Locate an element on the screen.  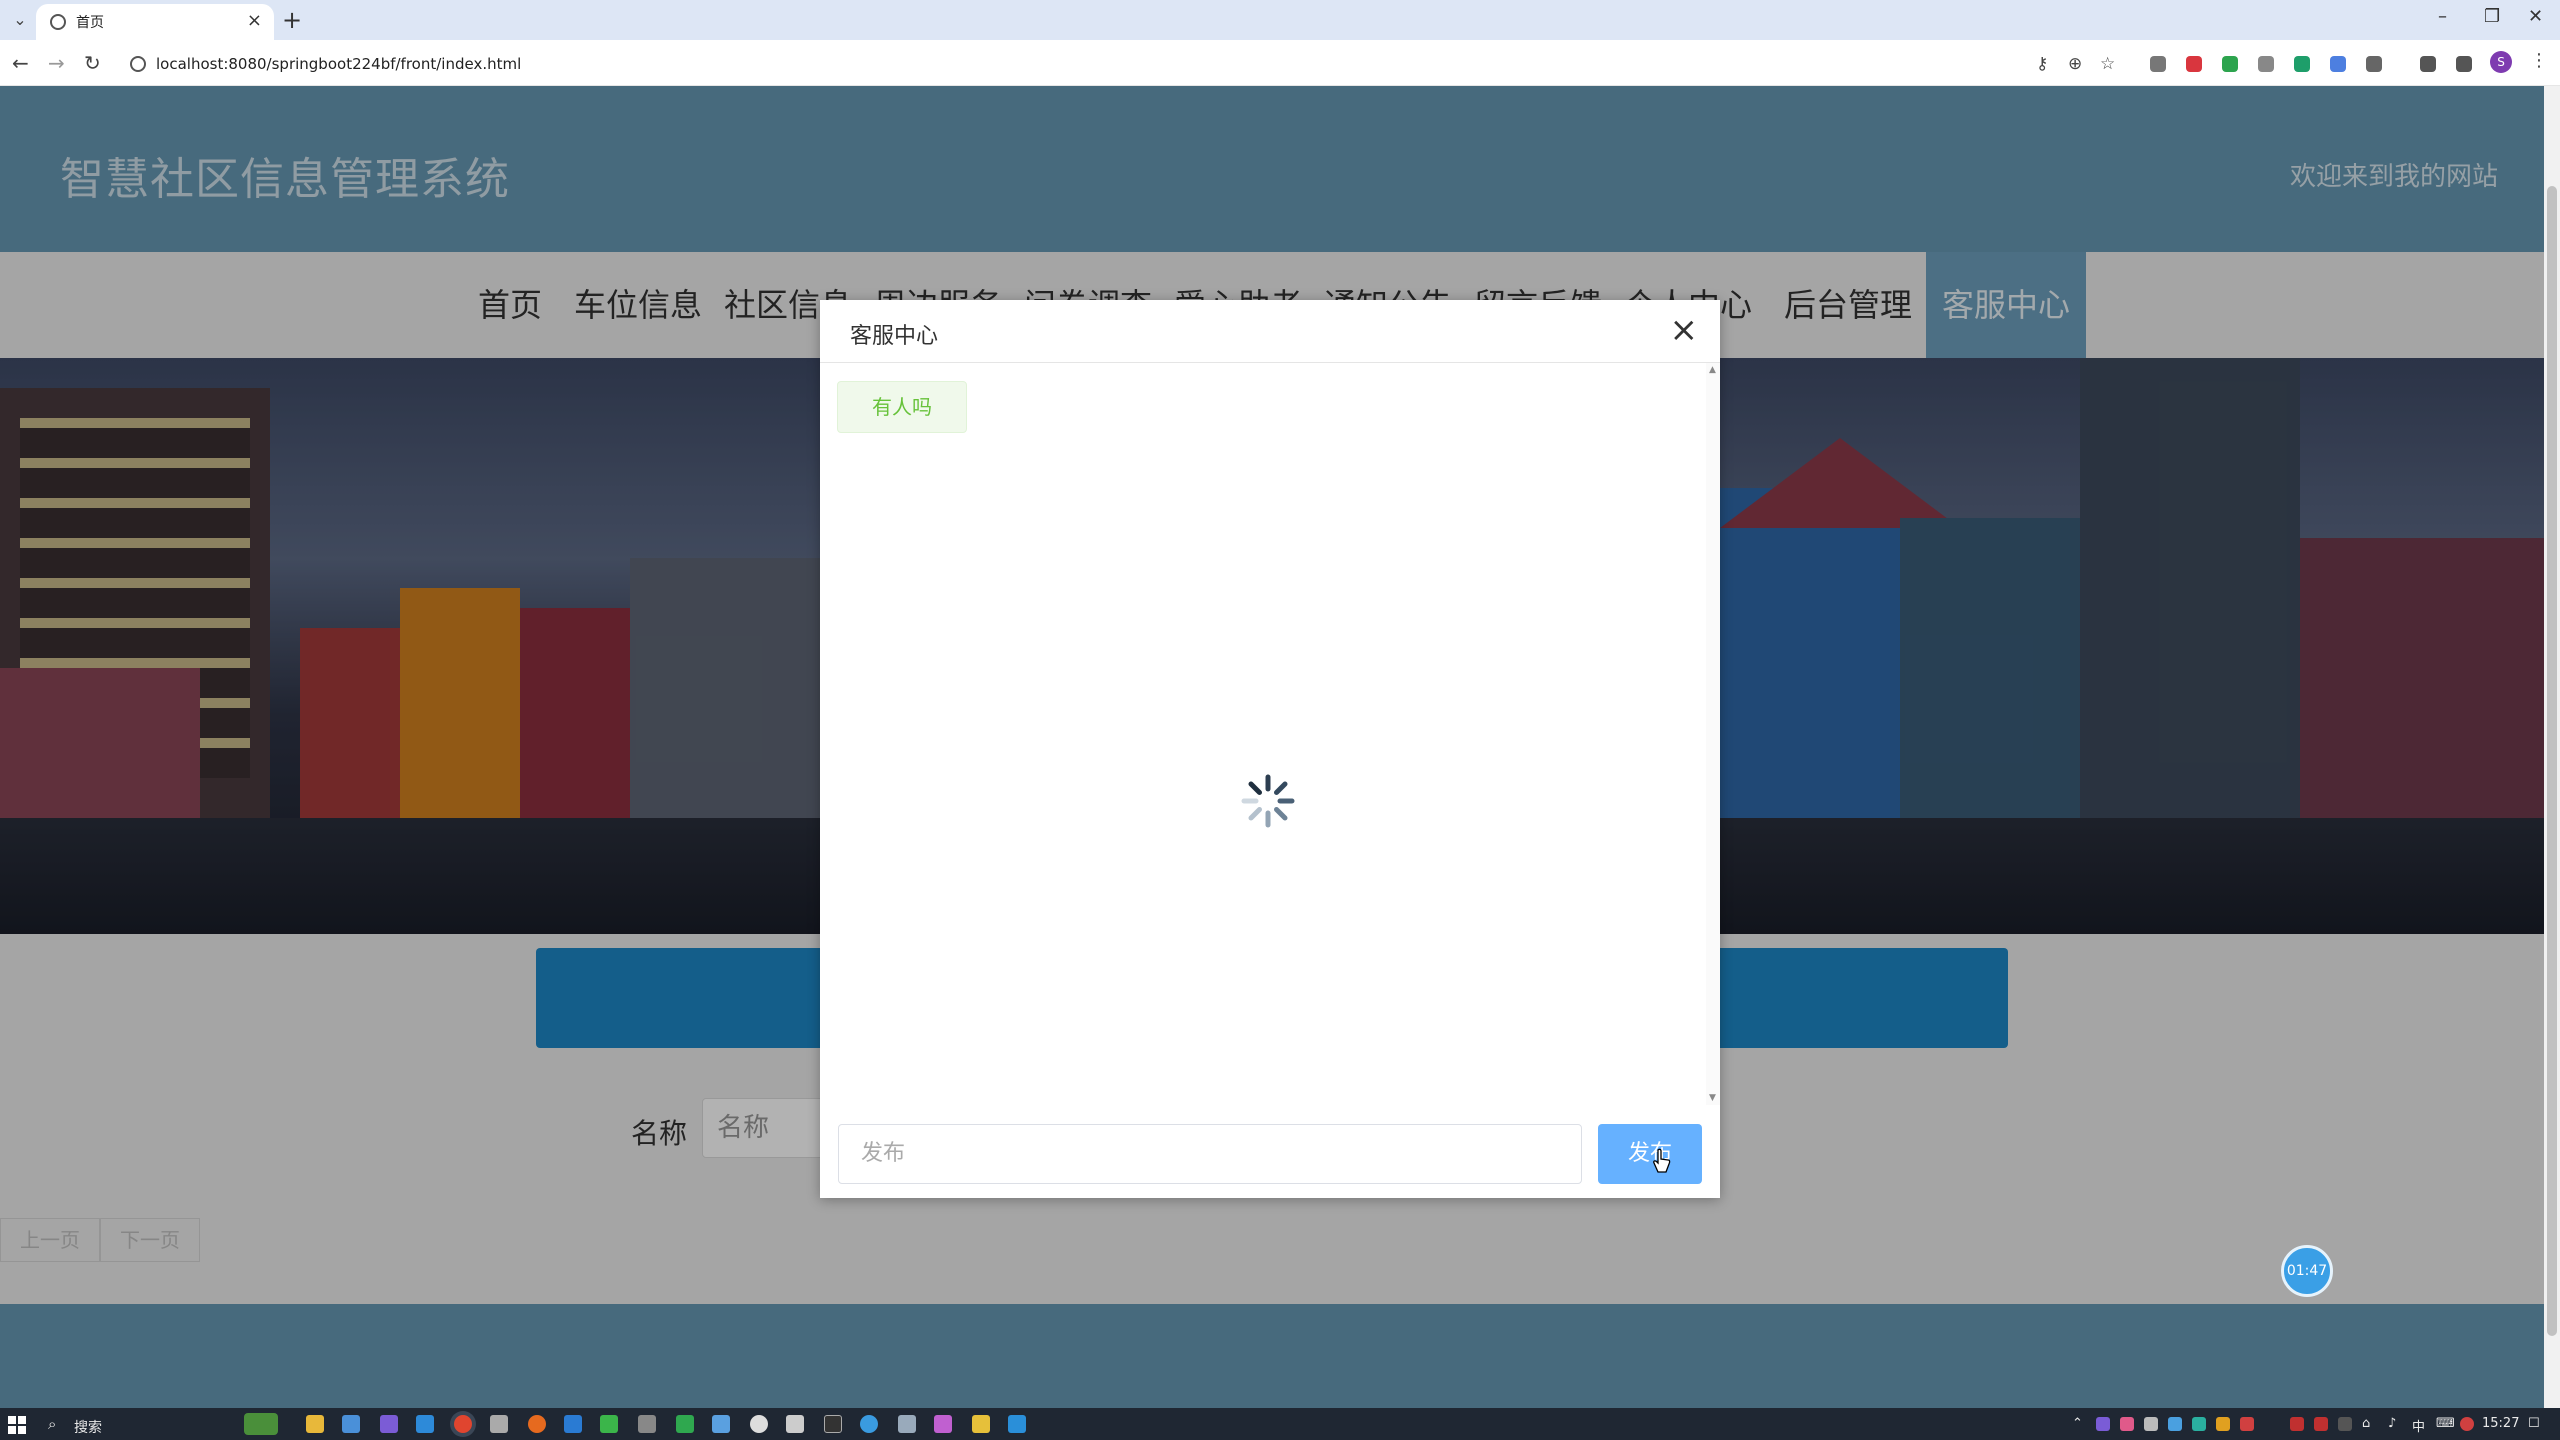
wechat-icon is located at coordinates (609, 1424).